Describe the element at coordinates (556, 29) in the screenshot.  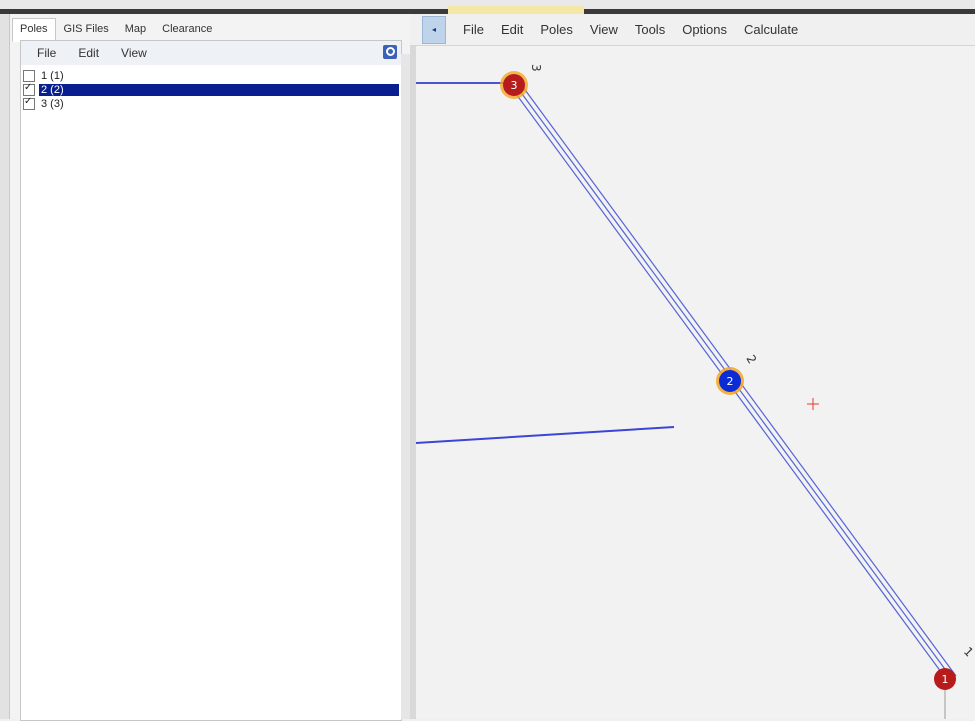
I see `menu-poles: Poles` at that location.